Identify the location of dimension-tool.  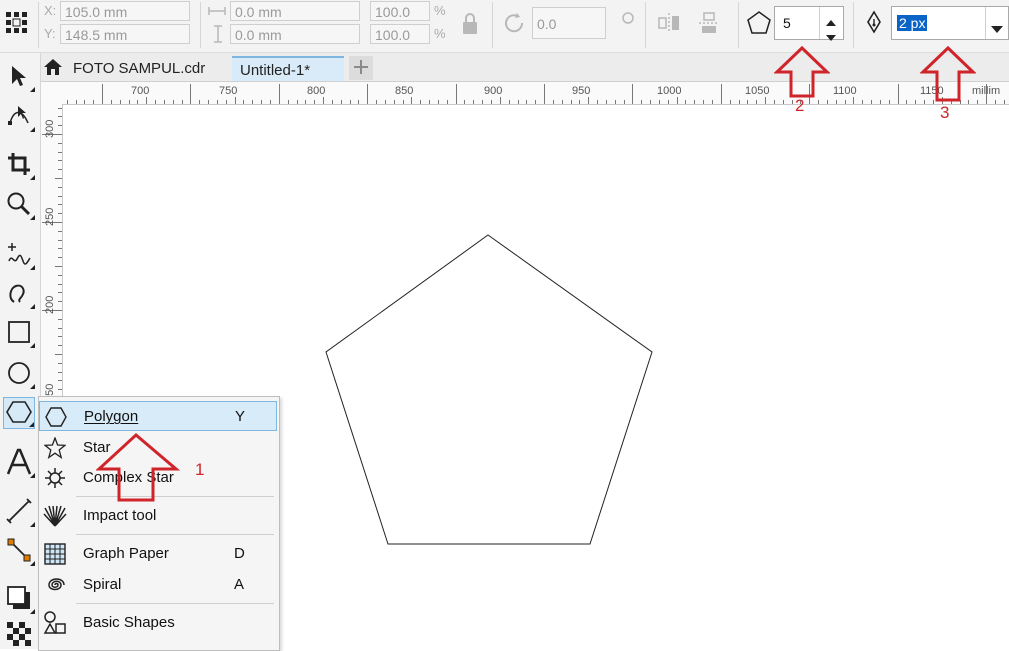
(19, 512).